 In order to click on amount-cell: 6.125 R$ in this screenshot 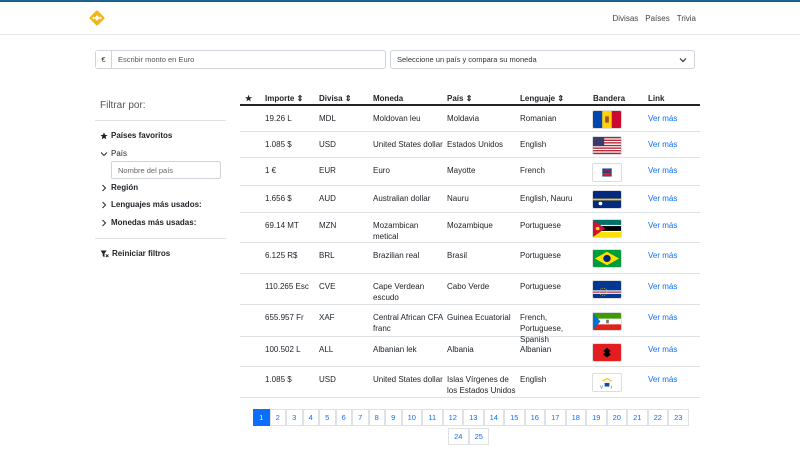, I will do `click(281, 255)`.